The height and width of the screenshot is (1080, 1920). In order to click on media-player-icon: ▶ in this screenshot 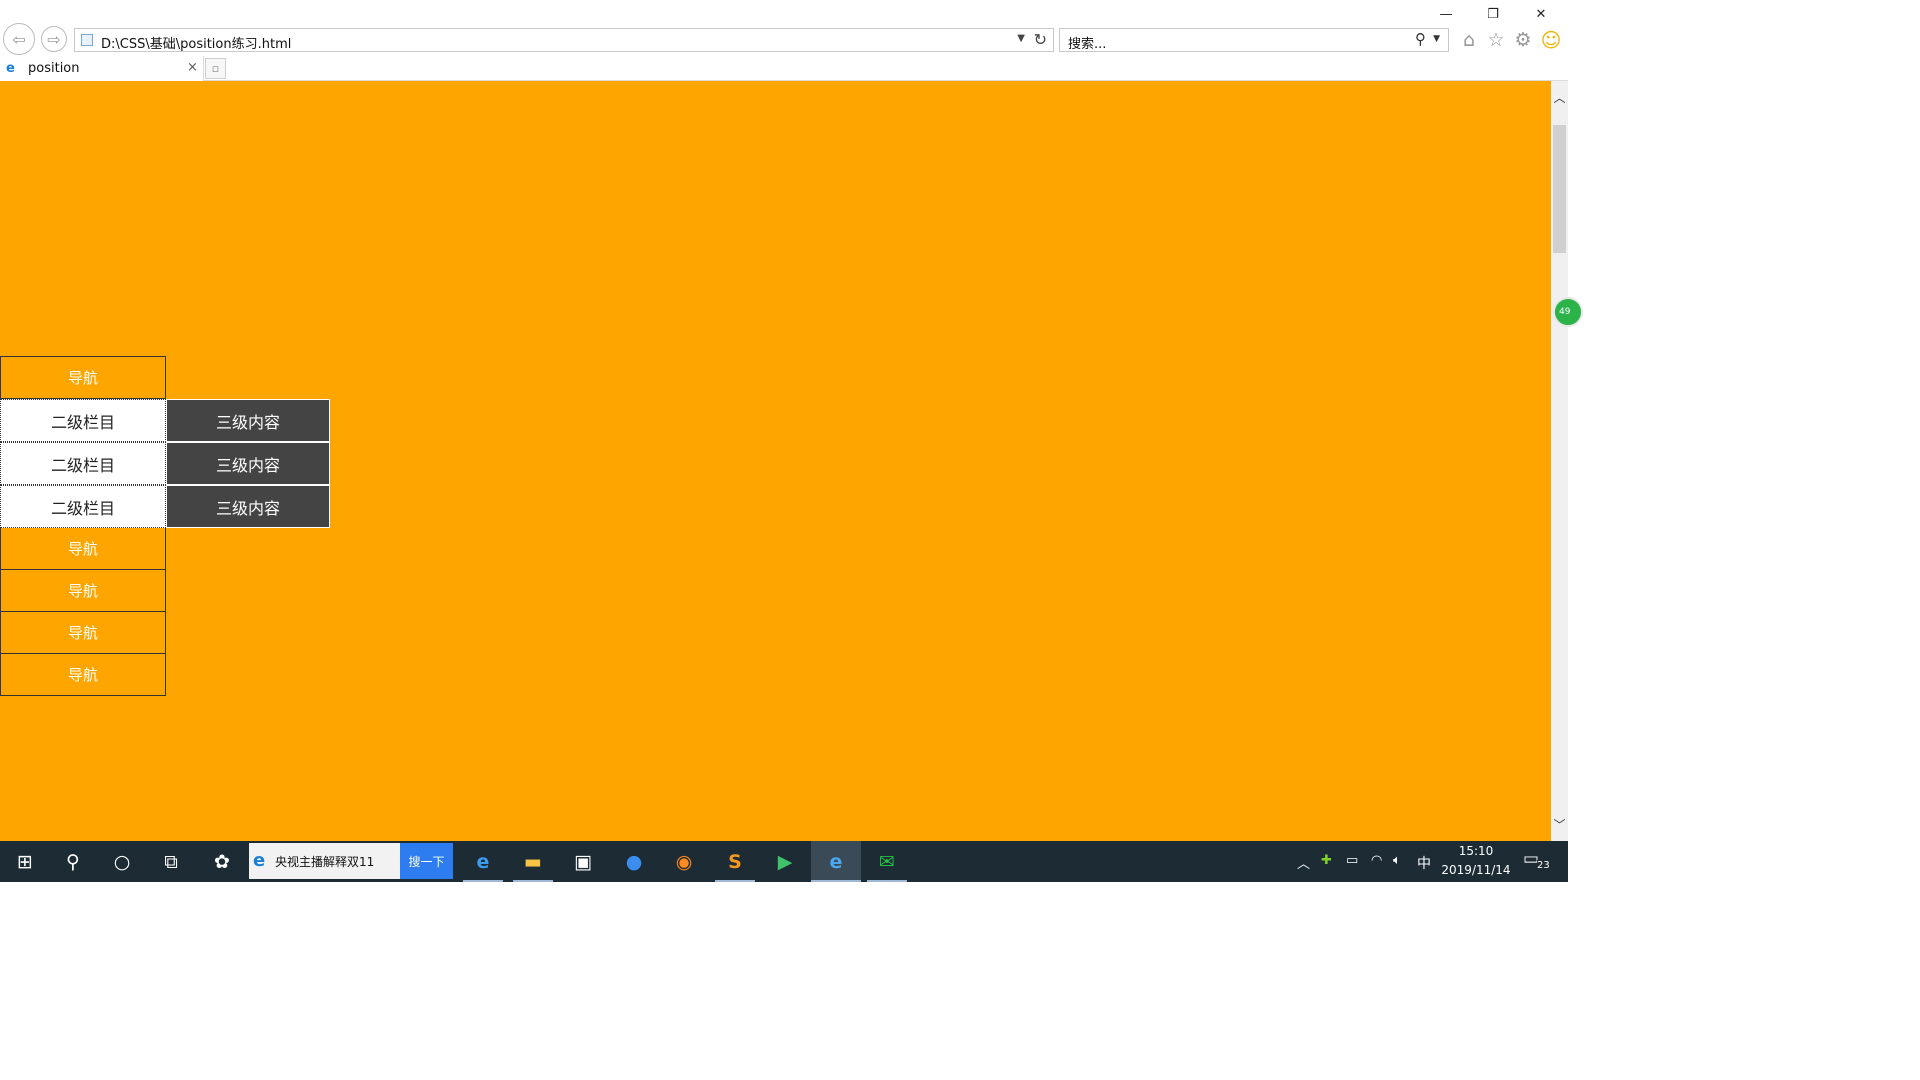, I will do `click(785, 861)`.